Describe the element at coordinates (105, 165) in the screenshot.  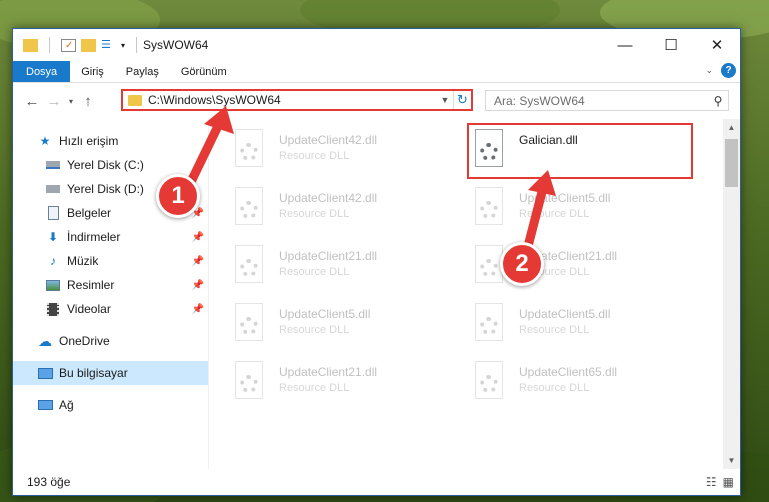
I see `sidebar-item-label: Yerel Disk (C:)` at that location.